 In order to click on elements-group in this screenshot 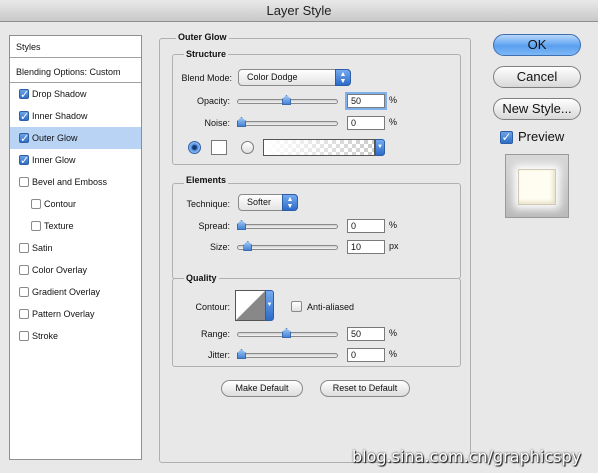, I will do `click(316, 231)`.